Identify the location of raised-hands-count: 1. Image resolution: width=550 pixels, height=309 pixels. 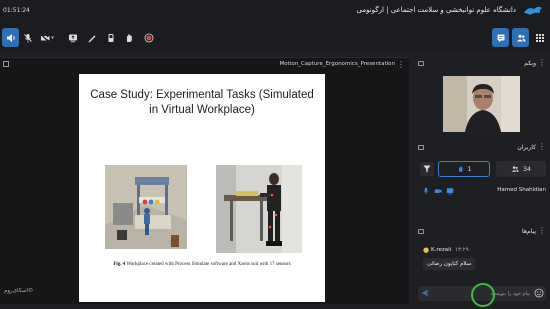
(469, 169).